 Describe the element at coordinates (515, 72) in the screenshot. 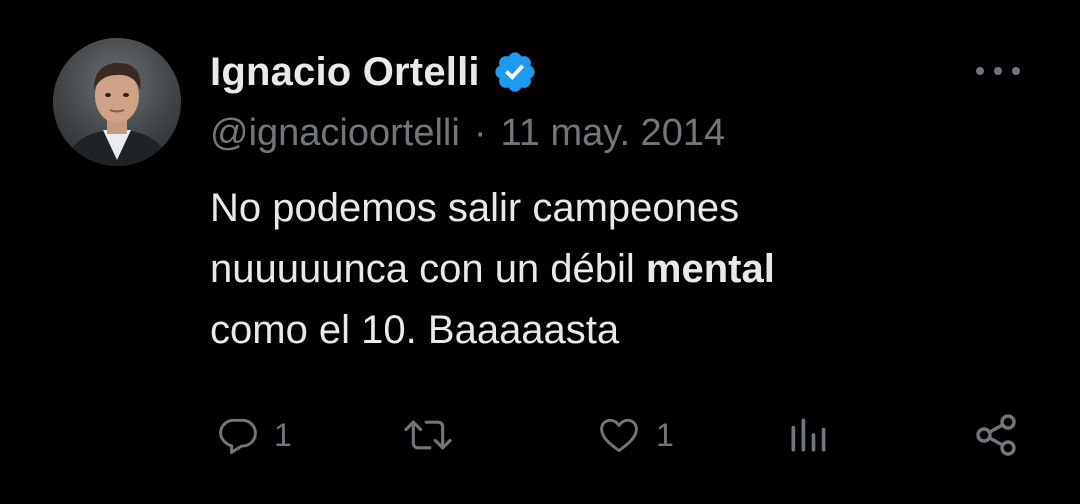

I see `verified-badge-icon` at that location.